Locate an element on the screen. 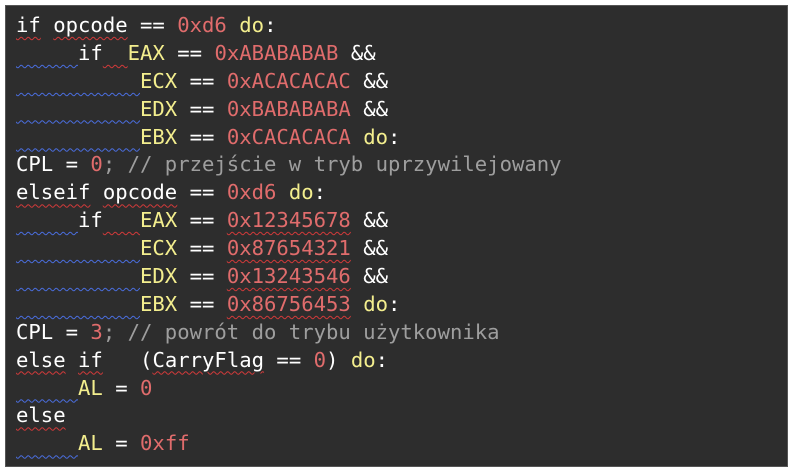  code-line: elseif opcode == 0xd6 do: is located at coordinates (289, 193).